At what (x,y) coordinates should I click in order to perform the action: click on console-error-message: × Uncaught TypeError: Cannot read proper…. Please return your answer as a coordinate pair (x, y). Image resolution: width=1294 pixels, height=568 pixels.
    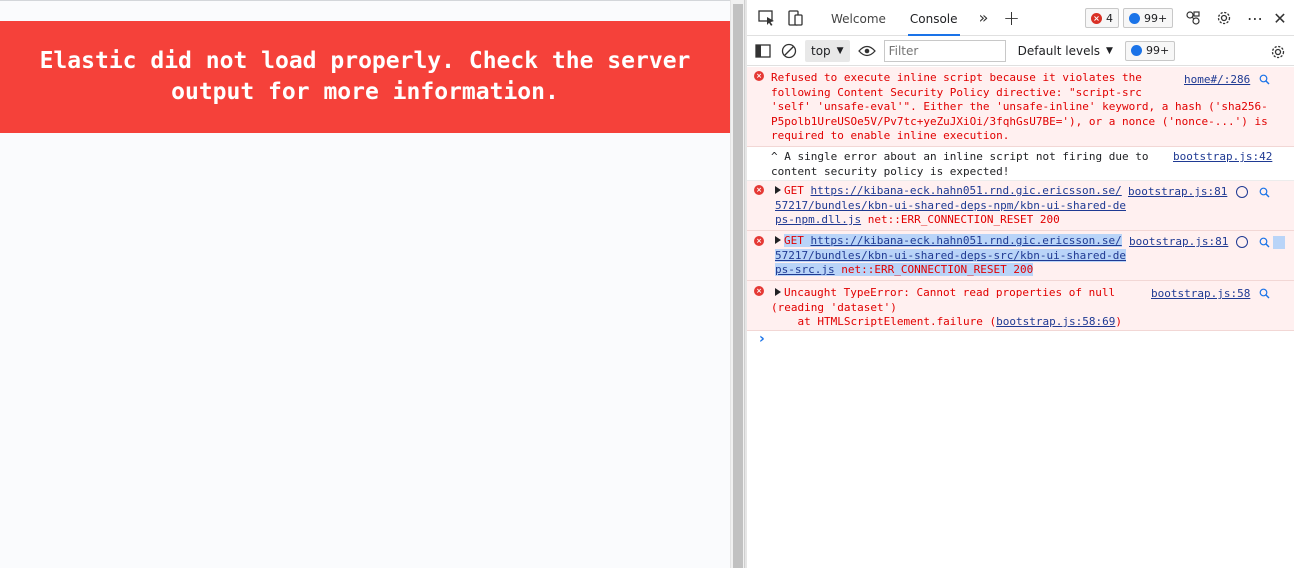
    Looking at the image, I should click on (1020, 306).